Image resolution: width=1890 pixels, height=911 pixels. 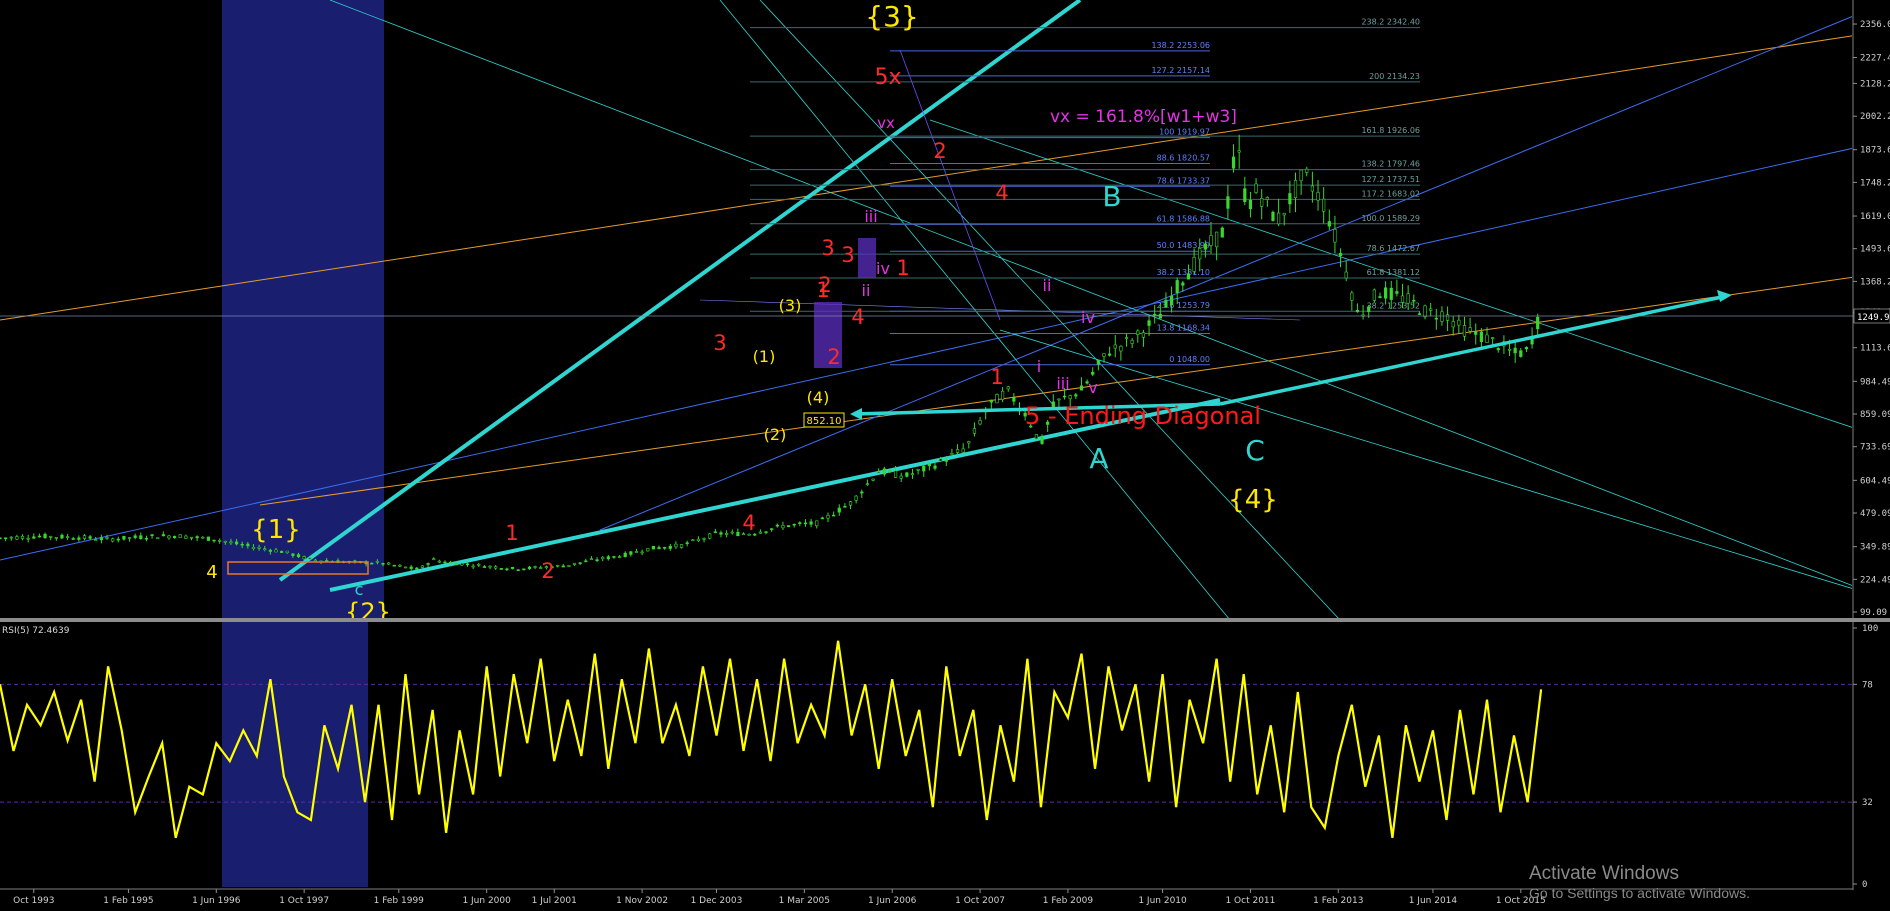 I want to click on wave-label: B, so click(x=1111, y=196).